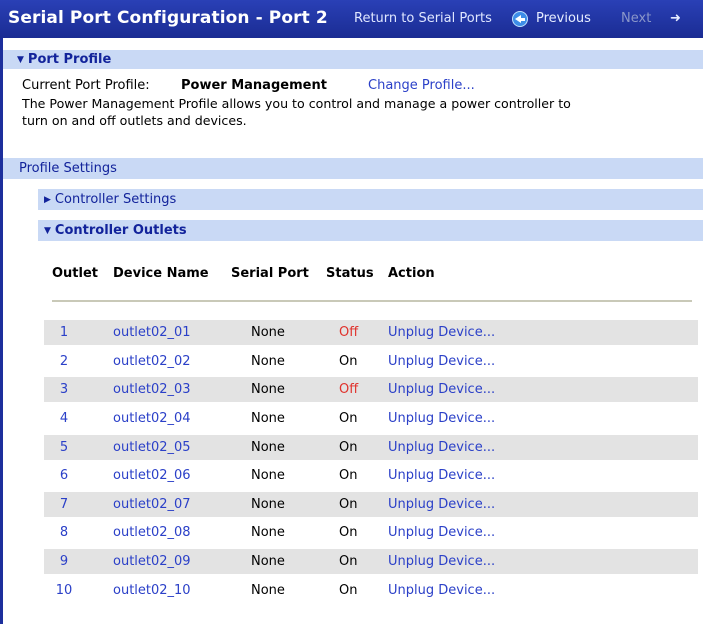  I want to click on current-profile-value: Power Management, so click(254, 85).